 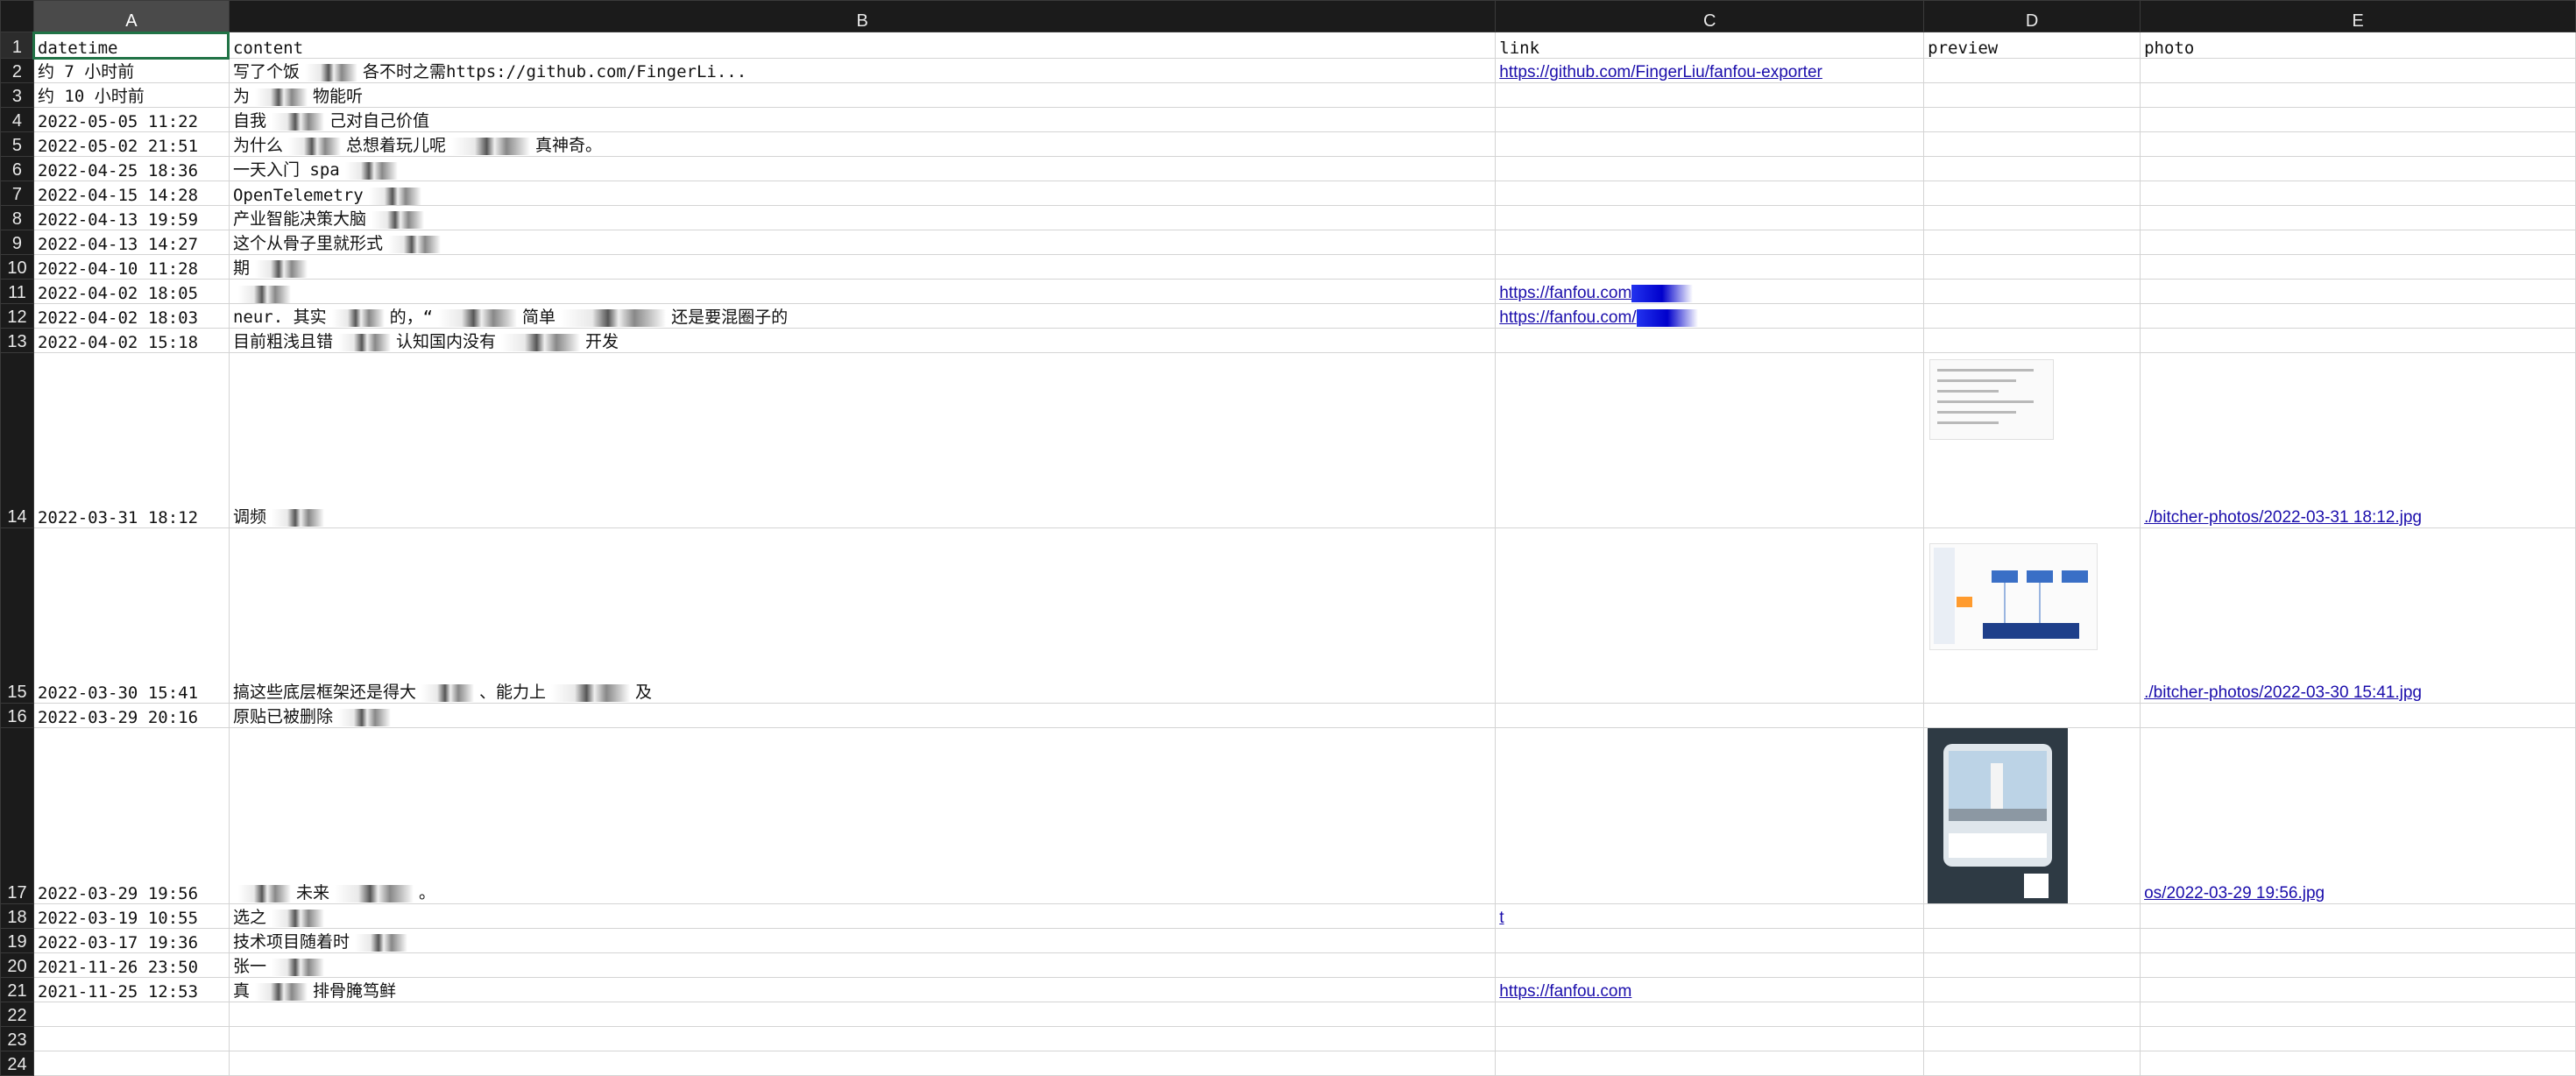 What do you see at coordinates (2234, 893) in the screenshot?
I see `photo-link: os/2022-03-29 19:56.jpg` at bounding box center [2234, 893].